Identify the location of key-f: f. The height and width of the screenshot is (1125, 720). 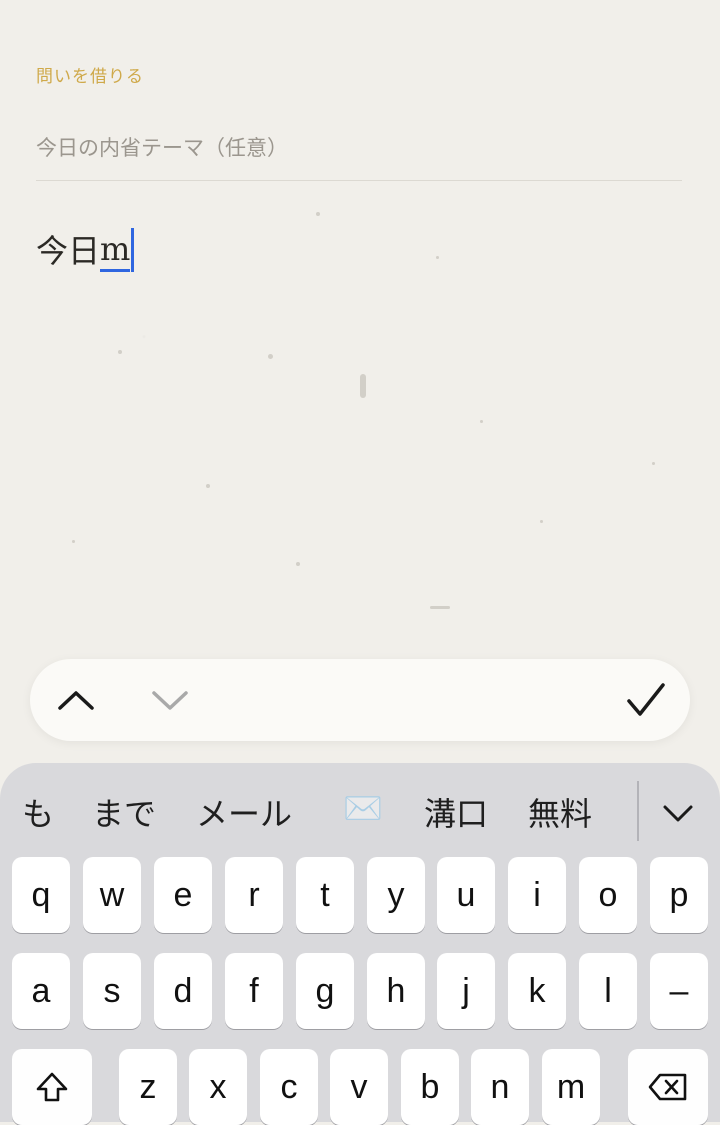
(254, 991).